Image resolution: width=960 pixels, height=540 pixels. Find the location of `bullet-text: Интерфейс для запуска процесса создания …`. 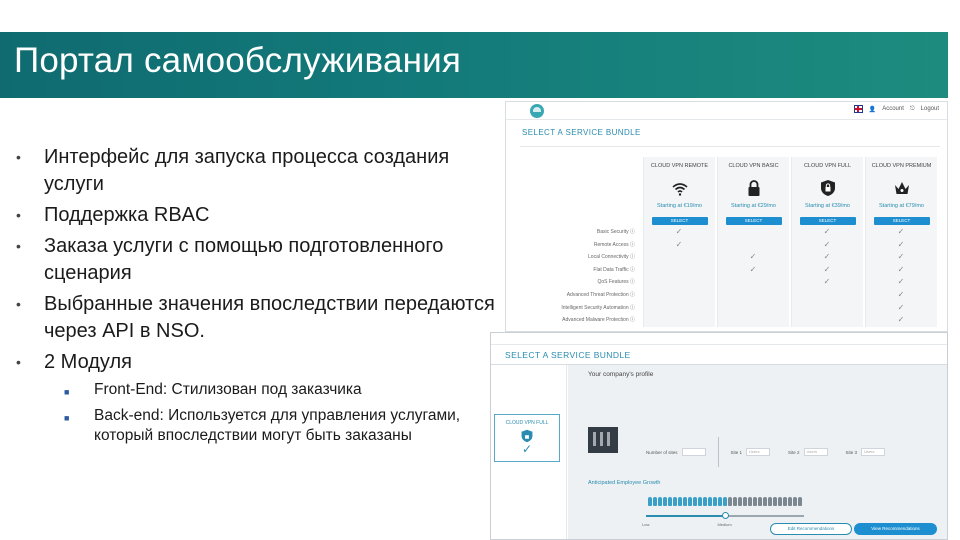

bullet-text: Интерфейс для запуска процесса создания … is located at coordinates (247, 170).